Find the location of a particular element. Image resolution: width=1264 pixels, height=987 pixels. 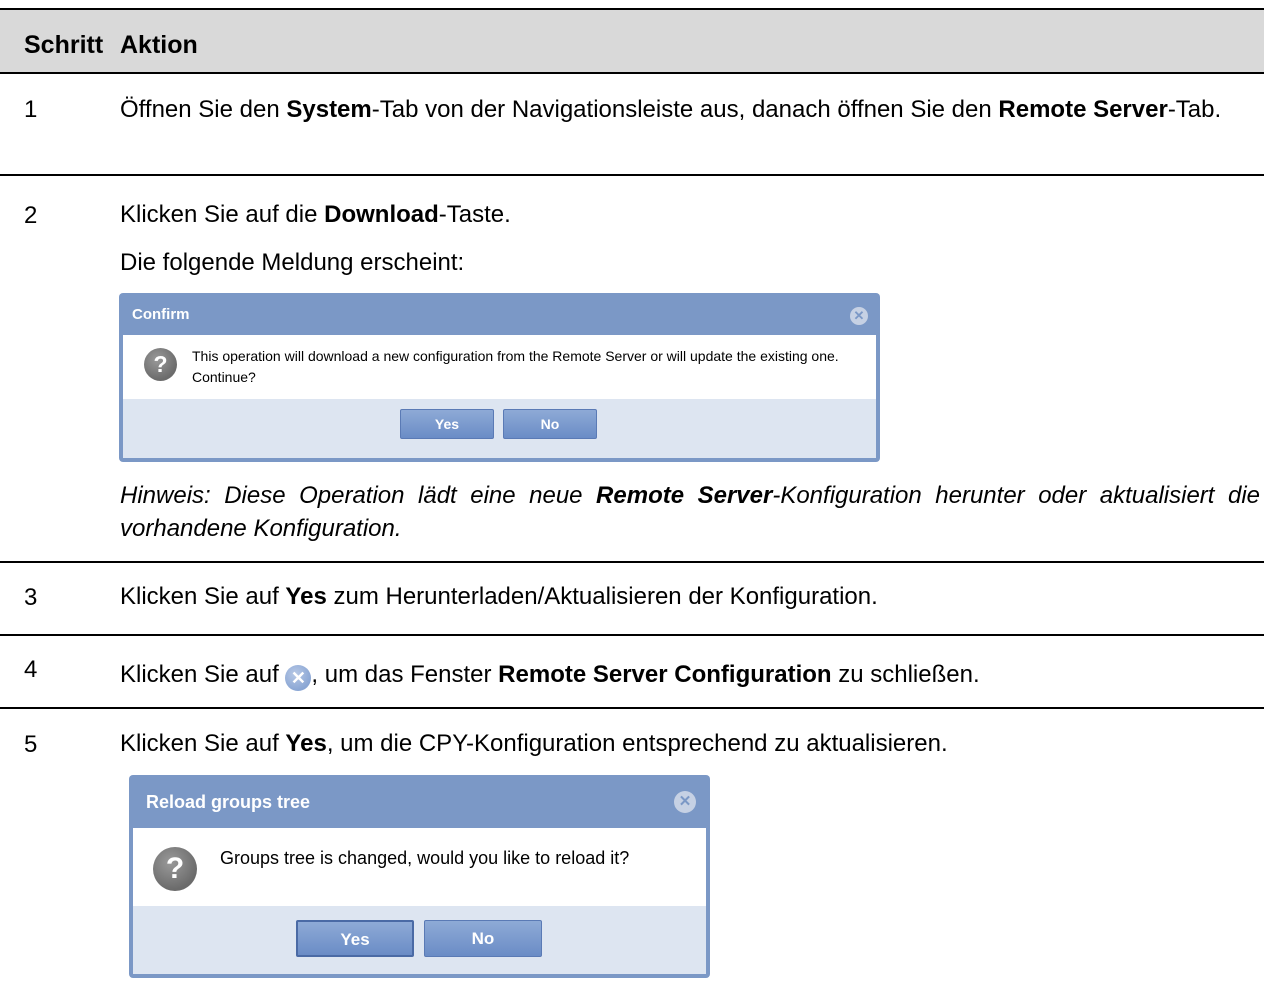

text: -Taste. is located at coordinates (474, 214).